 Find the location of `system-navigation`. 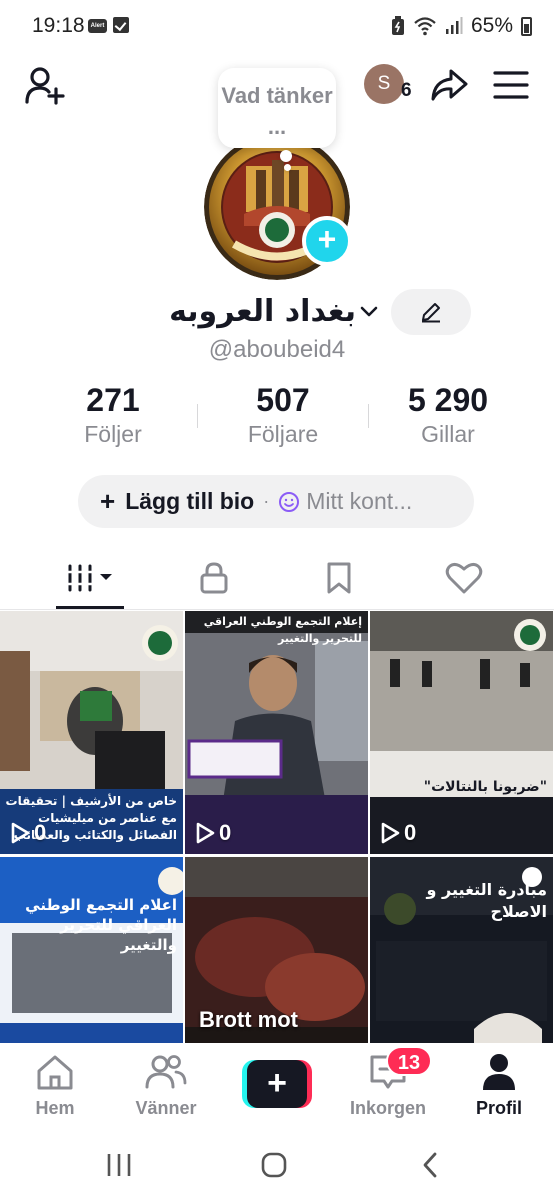

system-navigation is located at coordinates (277, 1165).